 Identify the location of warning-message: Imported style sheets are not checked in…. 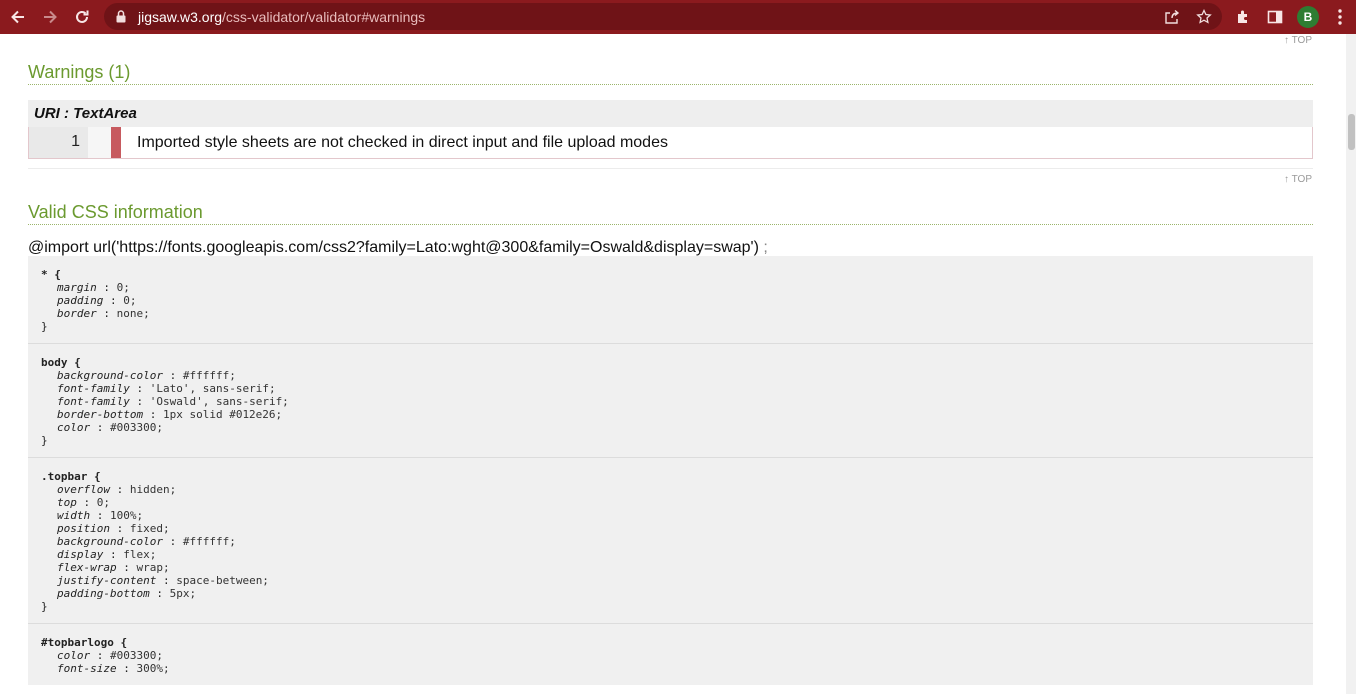
(402, 142).